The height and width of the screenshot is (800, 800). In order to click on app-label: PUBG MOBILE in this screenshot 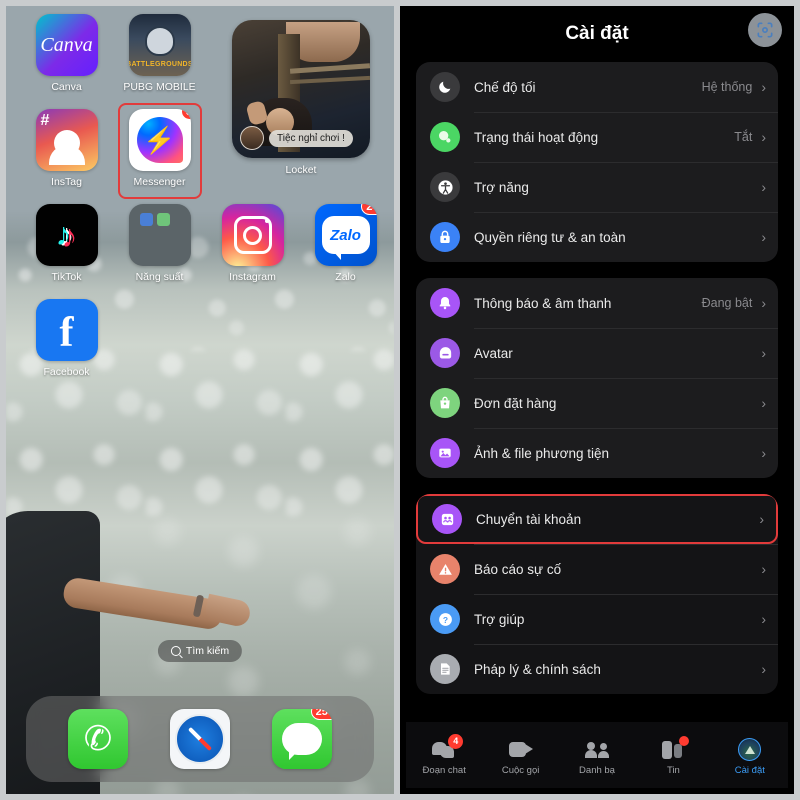, I will do `click(159, 87)`.